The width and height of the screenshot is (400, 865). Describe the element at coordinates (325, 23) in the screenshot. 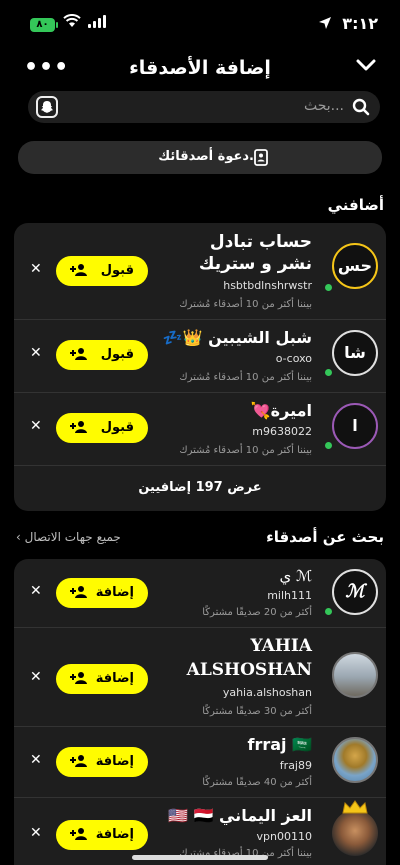

I see `location-arrow-icon` at that location.